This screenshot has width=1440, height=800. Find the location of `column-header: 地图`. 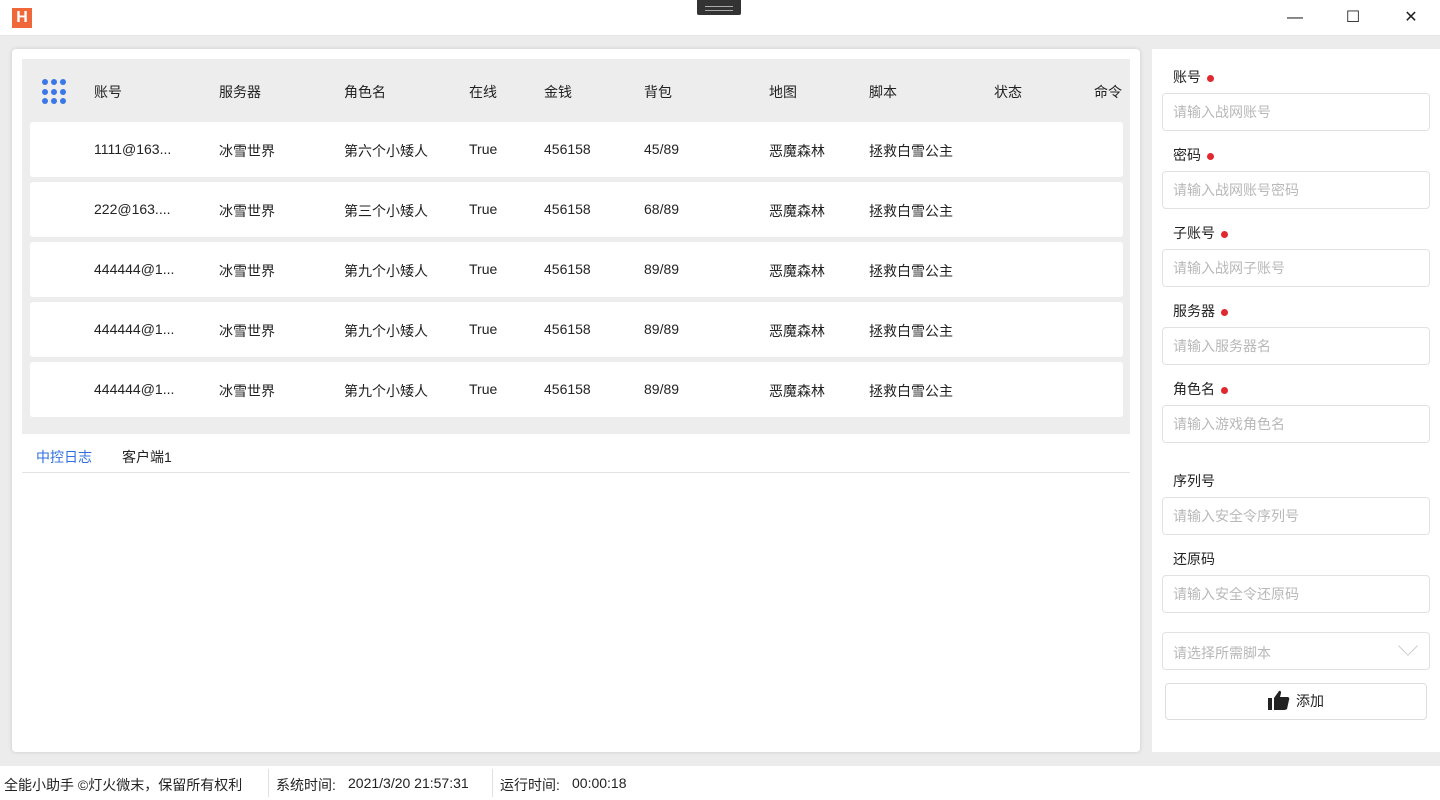

column-header: 地图 is located at coordinates (783, 92).